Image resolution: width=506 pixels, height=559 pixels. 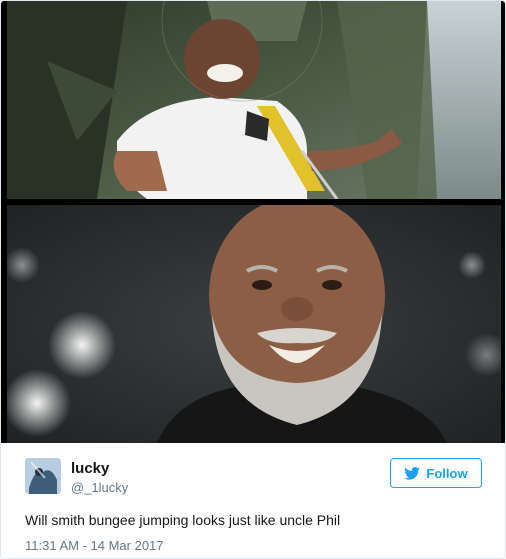 I want to click on twitter-bird-icon, so click(x=412, y=473).